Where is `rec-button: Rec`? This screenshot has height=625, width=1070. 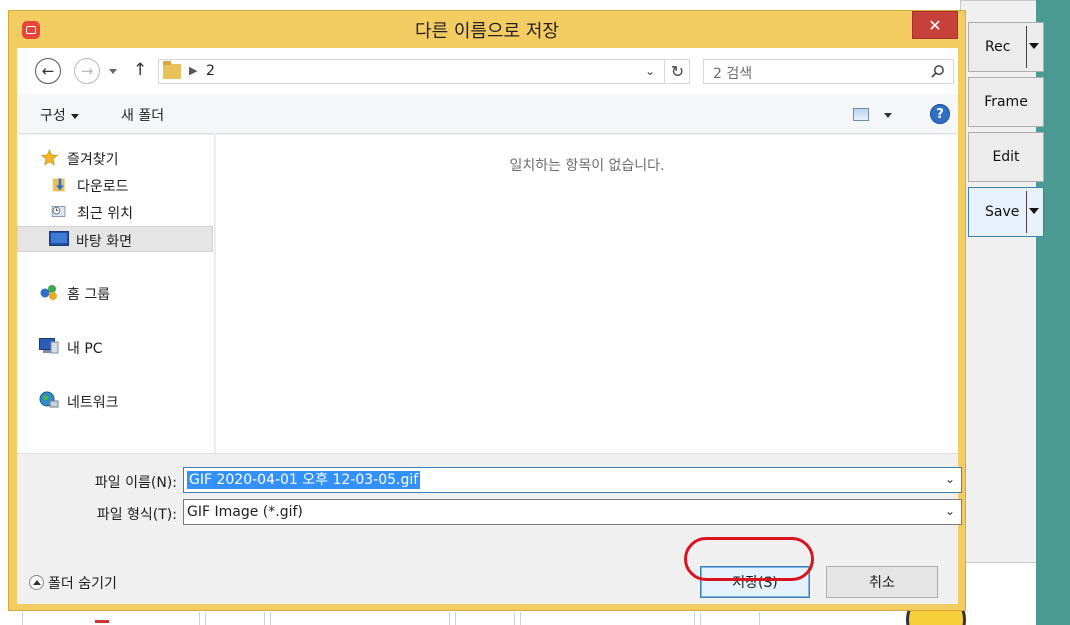
rec-button: Rec is located at coordinates (1006, 47).